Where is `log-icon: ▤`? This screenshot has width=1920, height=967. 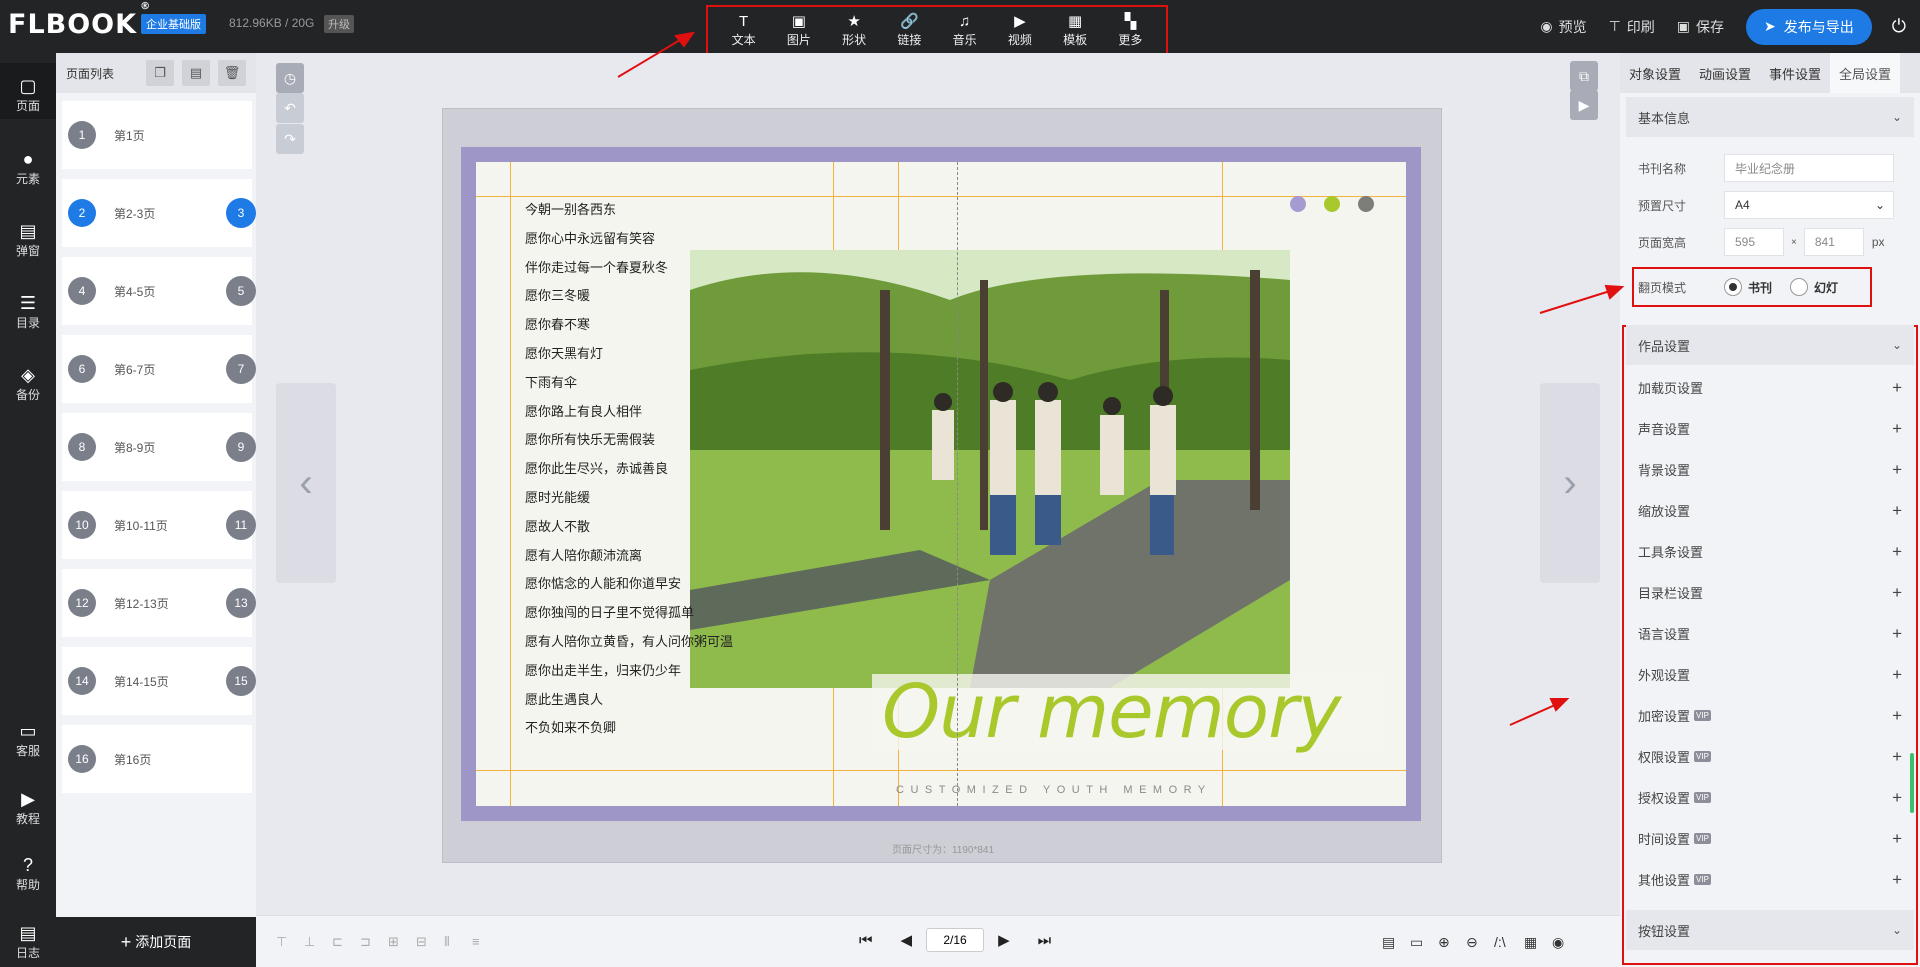
log-icon: ▤ is located at coordinates (28, 933).